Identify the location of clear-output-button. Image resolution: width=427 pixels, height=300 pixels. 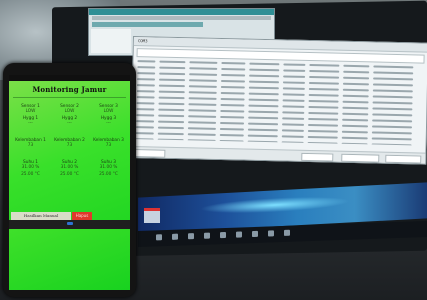
(403, 159).